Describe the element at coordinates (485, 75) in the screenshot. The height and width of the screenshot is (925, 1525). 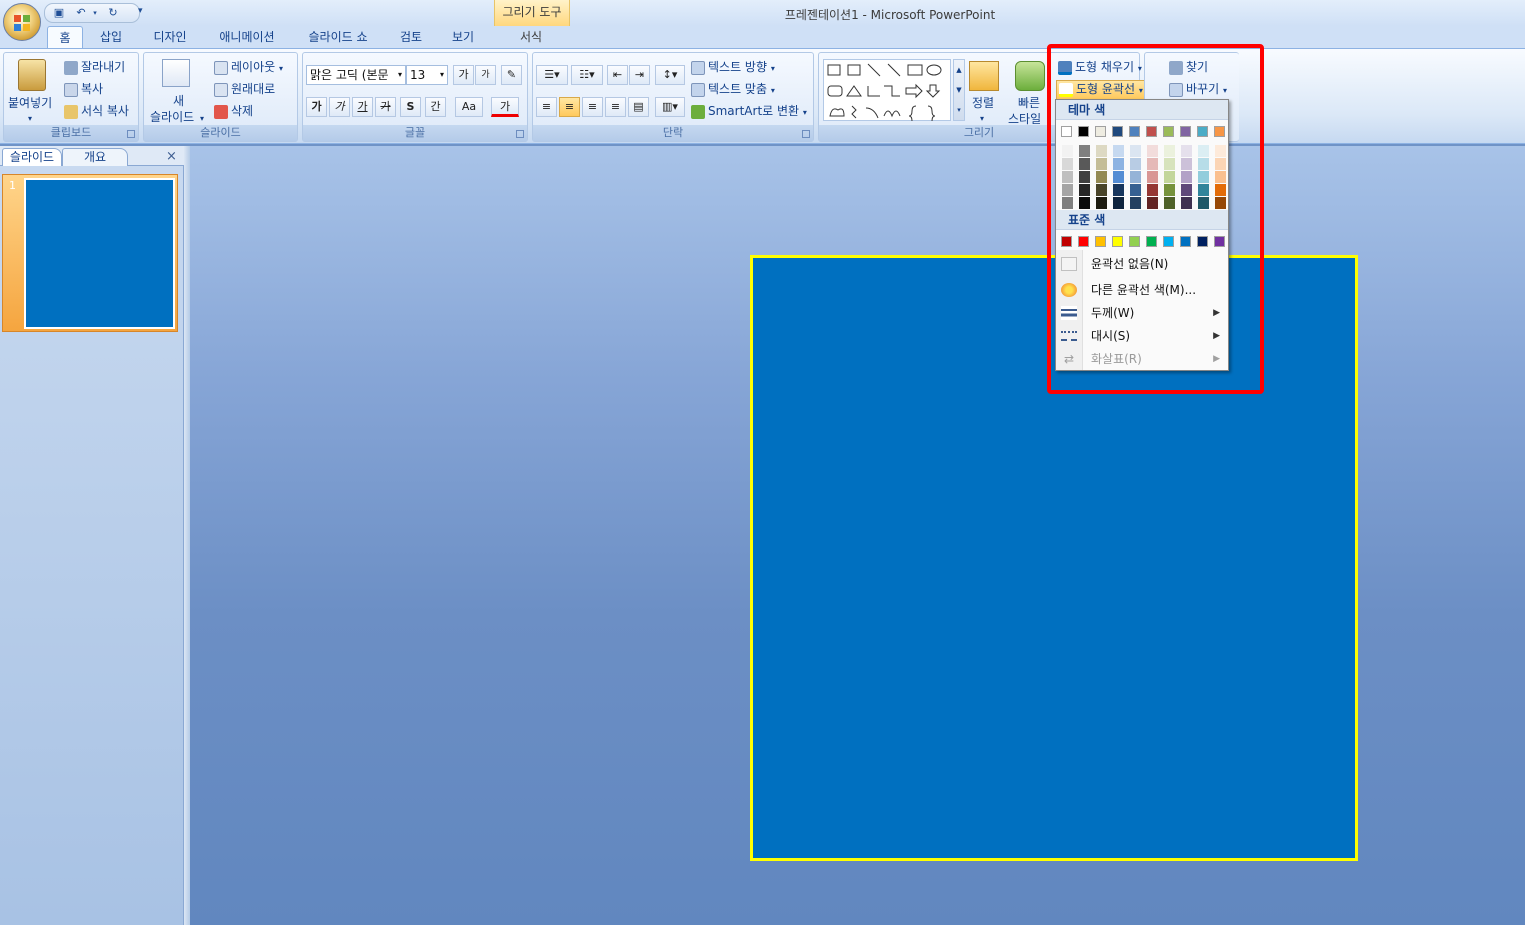
I see `shrink-font-button: 가` at that location.